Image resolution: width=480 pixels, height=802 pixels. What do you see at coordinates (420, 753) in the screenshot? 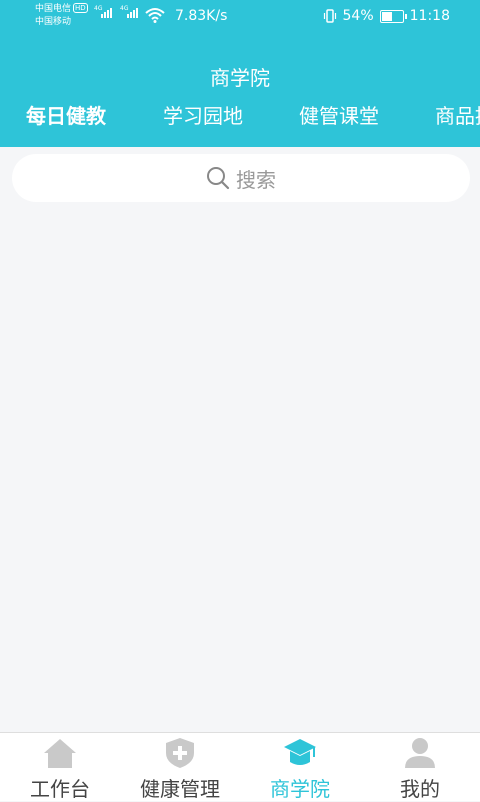
I see `user-icon` at bounding box center [420, 753].